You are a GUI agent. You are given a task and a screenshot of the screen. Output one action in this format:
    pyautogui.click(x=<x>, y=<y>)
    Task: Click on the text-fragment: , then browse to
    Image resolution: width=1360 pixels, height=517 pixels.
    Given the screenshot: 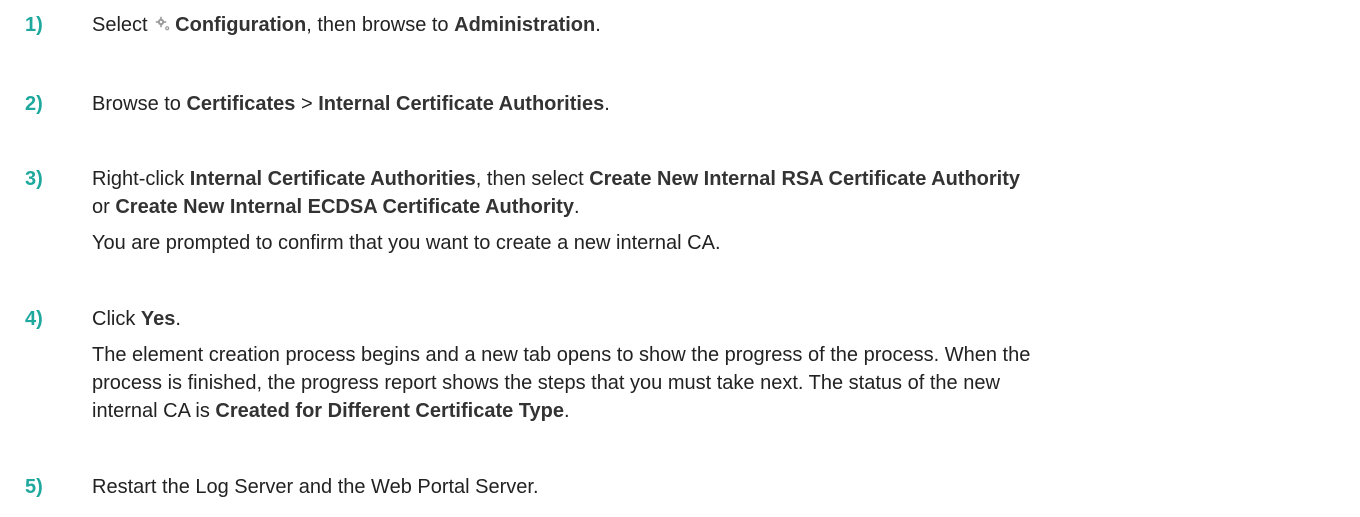 What is the action you would take?
    pyautogui.click(x=380, y=25)
    